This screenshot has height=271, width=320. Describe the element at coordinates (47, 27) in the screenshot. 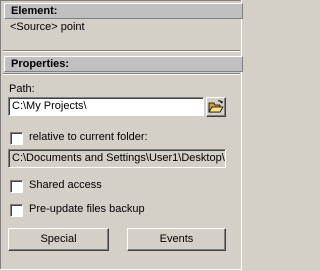

I see `element-value: <Source> point` at that location.